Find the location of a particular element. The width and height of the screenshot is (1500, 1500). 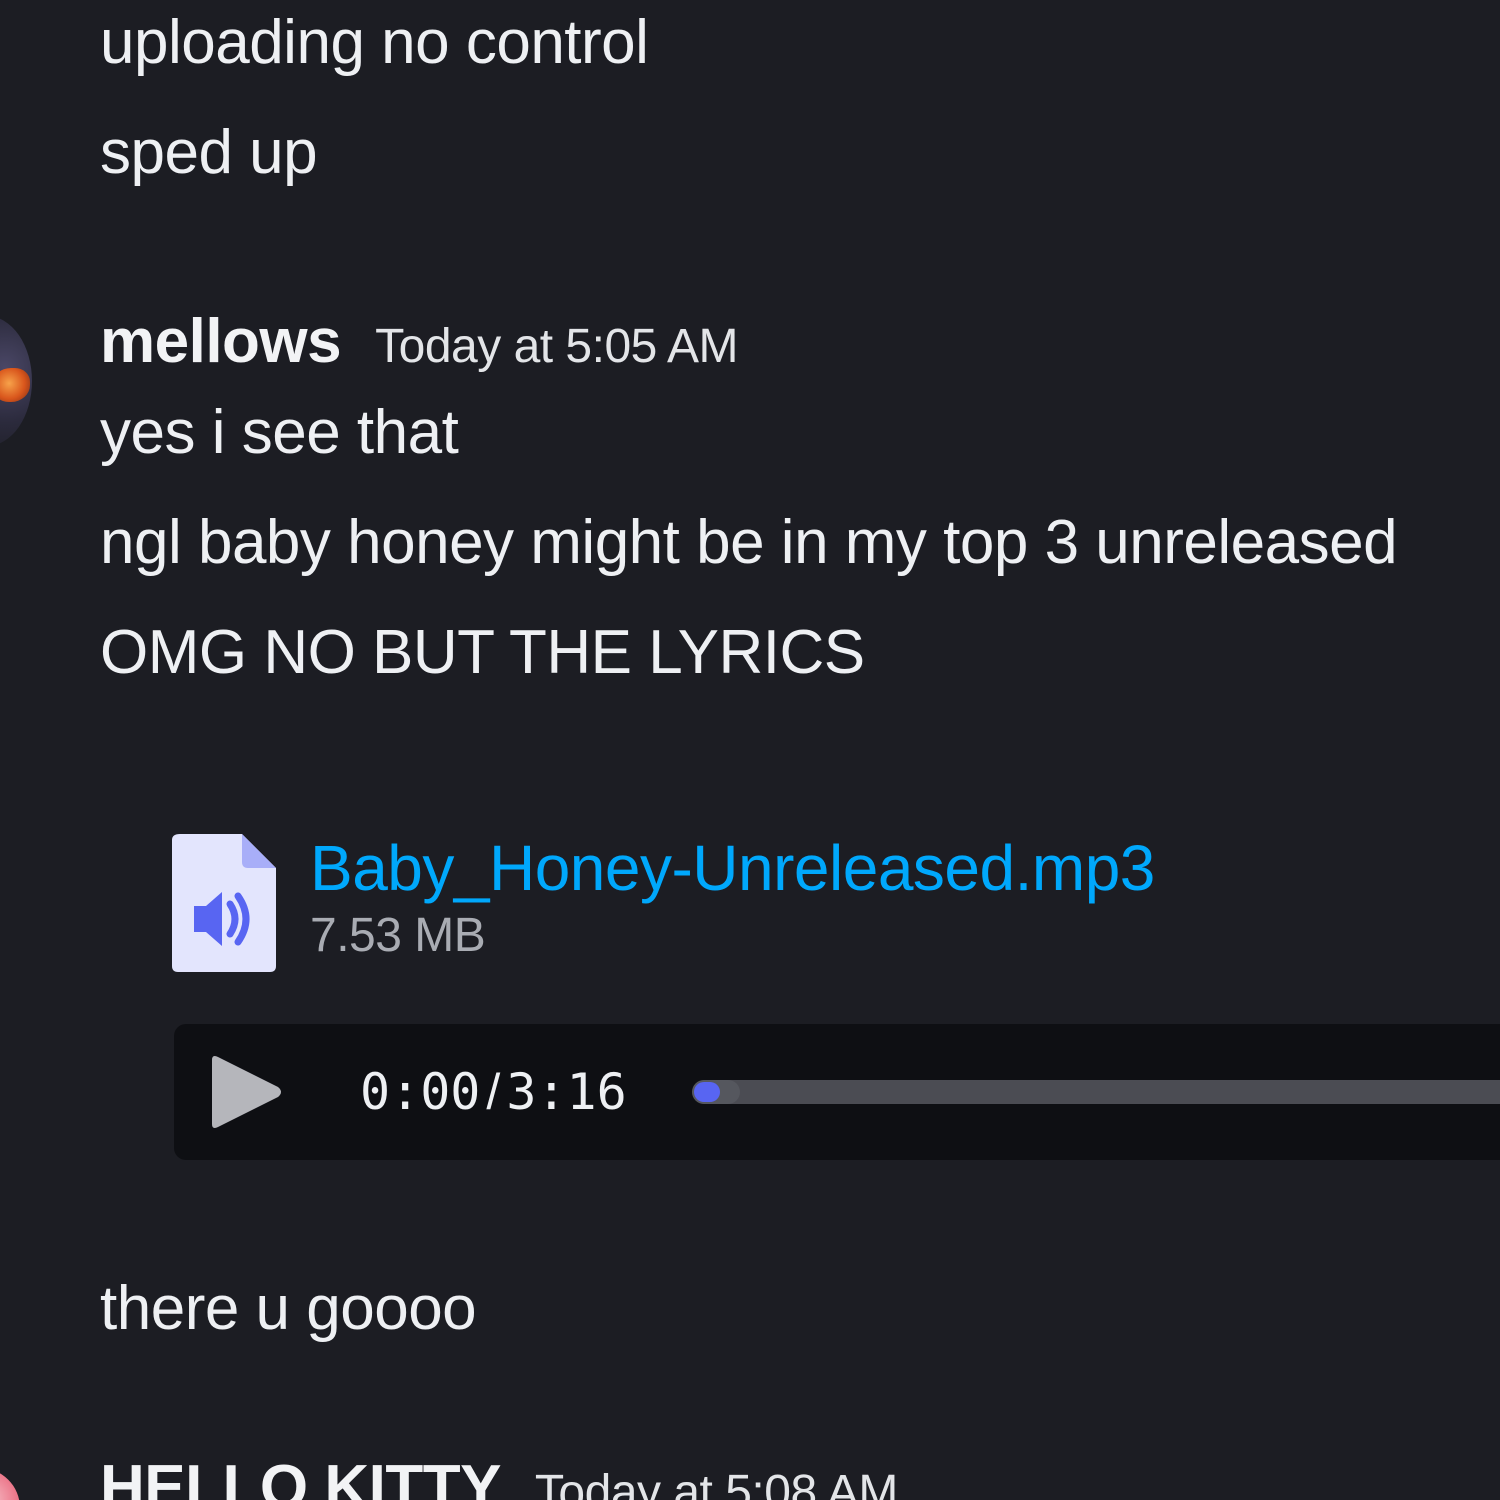

file-size: 7.53 MB is located at coordinates (398, 935).